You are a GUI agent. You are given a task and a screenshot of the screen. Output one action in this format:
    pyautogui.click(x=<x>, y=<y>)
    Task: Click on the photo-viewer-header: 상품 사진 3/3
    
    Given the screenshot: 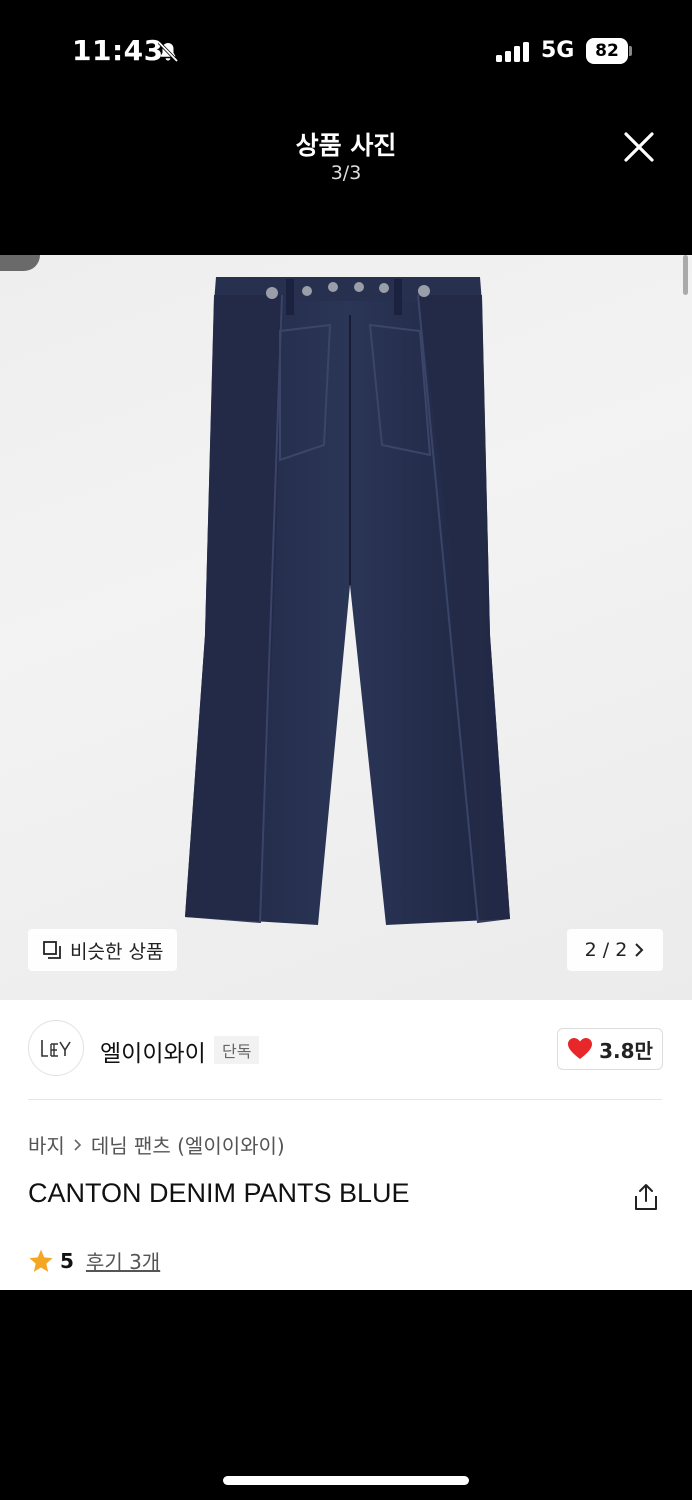 What is the action you would take?
    pyautogui.click(x=346, y=177)
    